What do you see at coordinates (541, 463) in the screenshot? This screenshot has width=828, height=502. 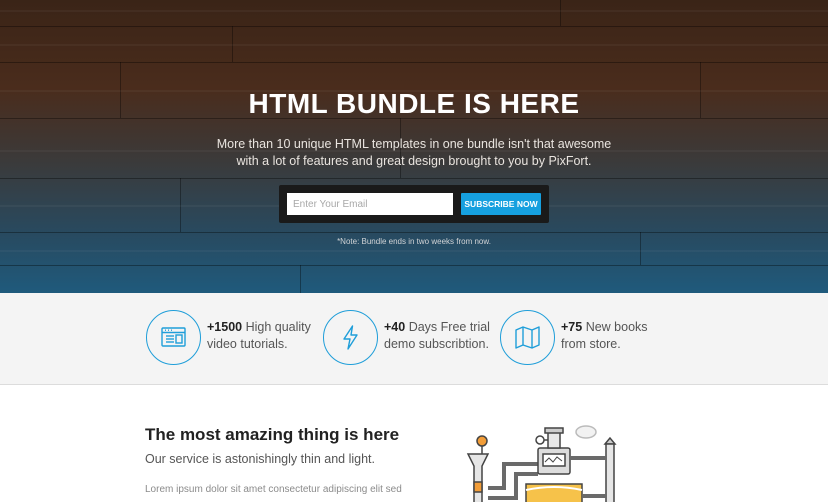 I see `machine-illustration` at bounding box center [541, 463].